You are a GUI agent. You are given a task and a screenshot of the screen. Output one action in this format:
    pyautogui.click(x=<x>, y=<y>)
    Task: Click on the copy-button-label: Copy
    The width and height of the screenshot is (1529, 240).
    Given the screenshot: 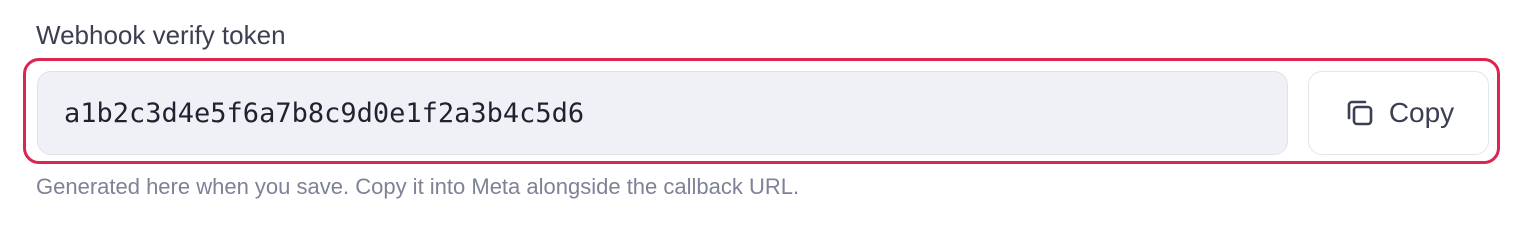 What is the action you would take?
    pyautogui.click(x=1421, y=112)
    